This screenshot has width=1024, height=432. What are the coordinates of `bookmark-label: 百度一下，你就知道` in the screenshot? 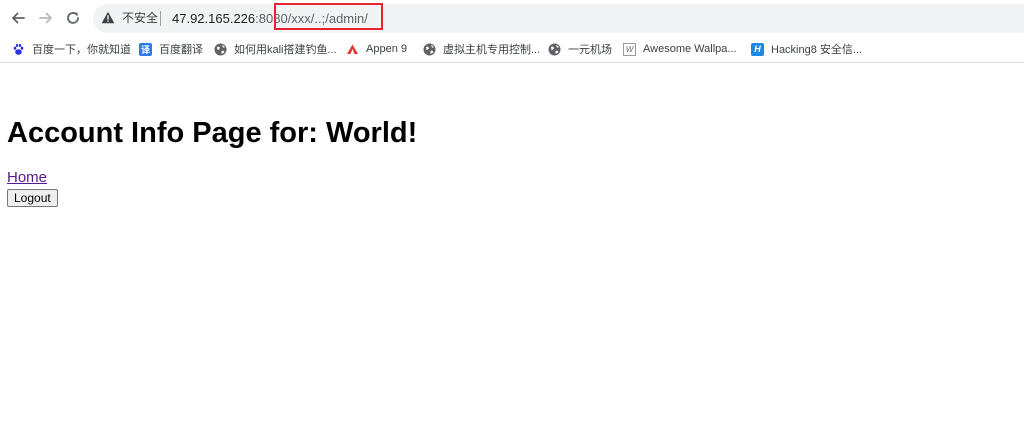 It's located at (81, 50).